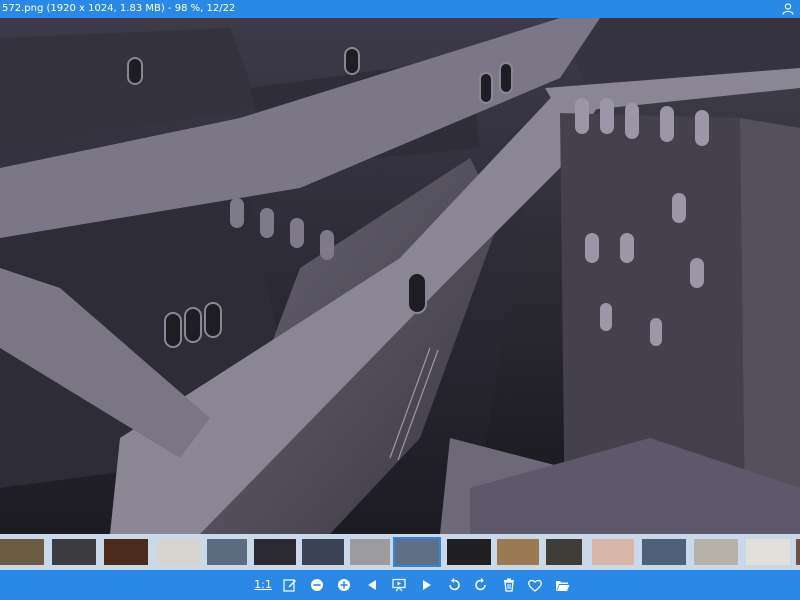 The width and height of the screenshot is (800, 600). I want to click on zoom-in-icon, so click(344, 585).